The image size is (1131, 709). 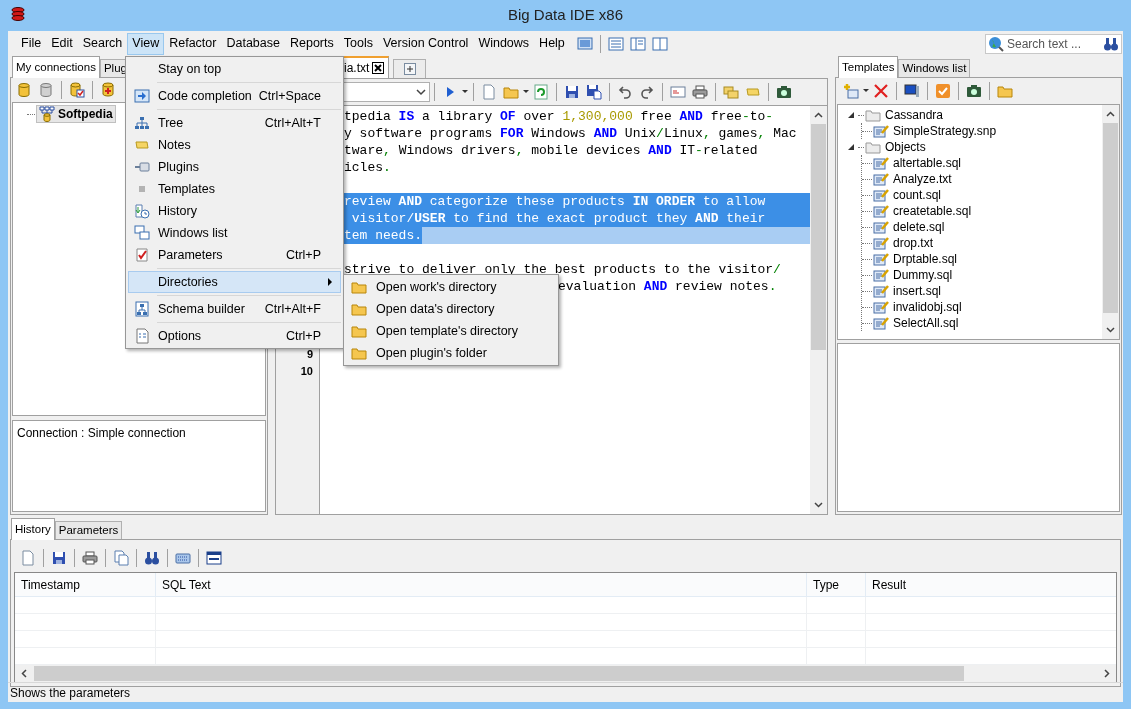 I want to click on menu-item: Refactor, so click(x=193, y=43).